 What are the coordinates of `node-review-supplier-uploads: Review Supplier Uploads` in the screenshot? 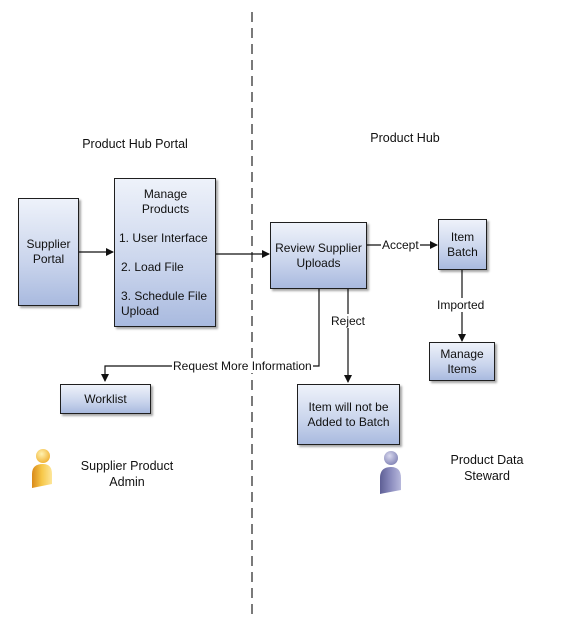 It's located at (318, 255).